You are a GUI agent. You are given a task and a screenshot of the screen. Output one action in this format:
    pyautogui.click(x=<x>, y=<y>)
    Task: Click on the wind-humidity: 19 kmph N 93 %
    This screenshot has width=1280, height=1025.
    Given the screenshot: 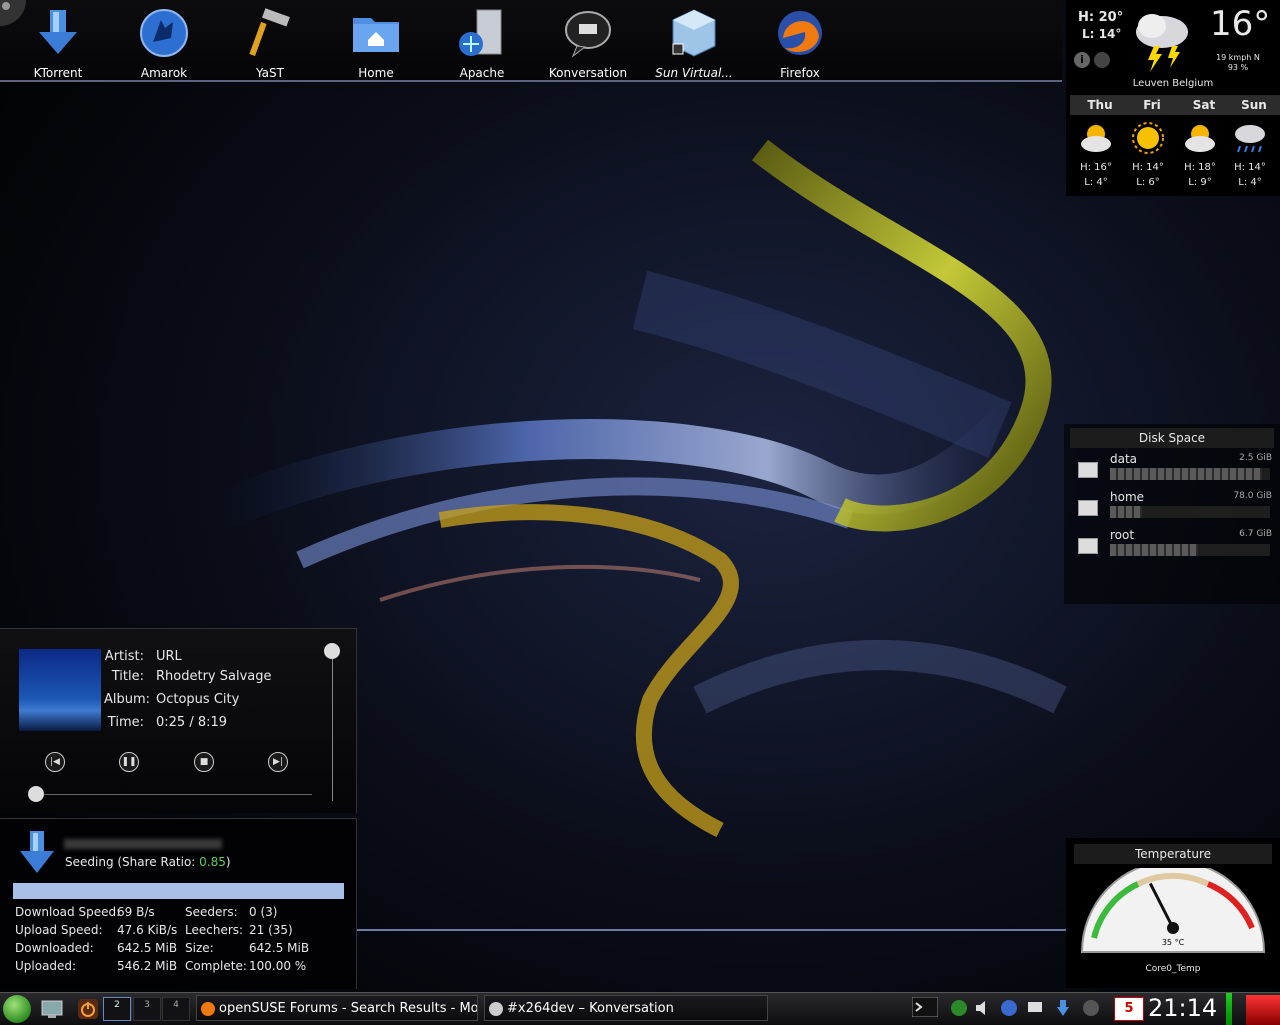 What is the action you would take?
    pyautogui.click(x=1238, y=63)
    